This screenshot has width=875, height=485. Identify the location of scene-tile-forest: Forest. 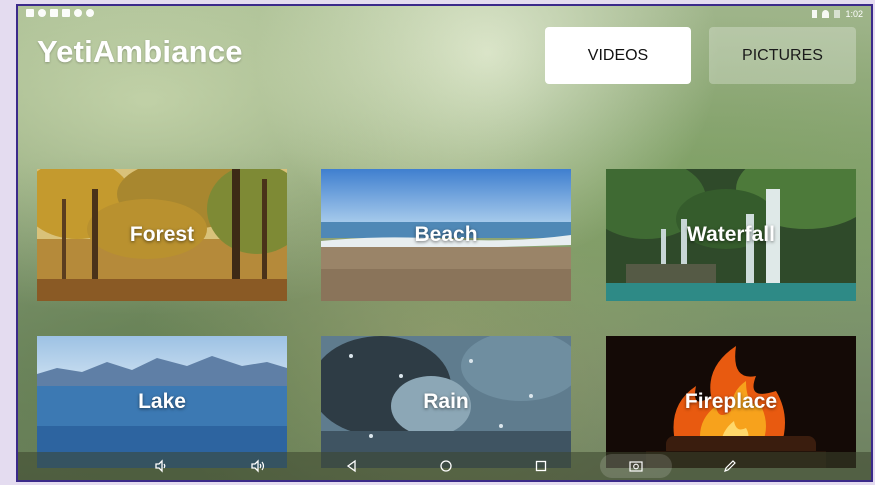
(162, 235).